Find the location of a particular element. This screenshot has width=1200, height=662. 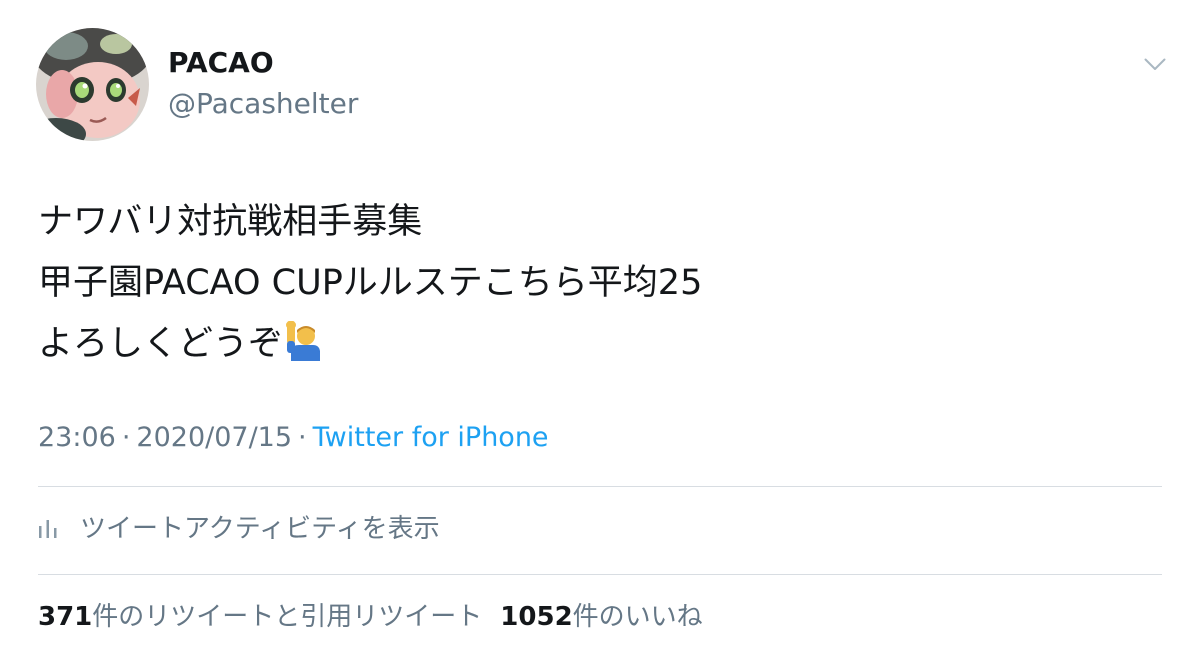

likes-stat: 1052件のいいね is located at coordinates (601, 617).